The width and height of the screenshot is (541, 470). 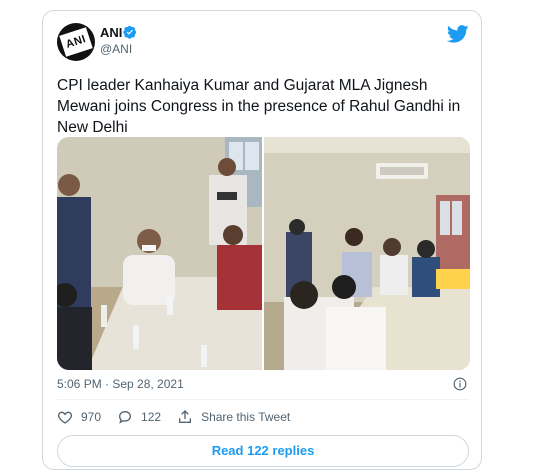 I want to click on reply-action: 122, so click(x=139, y=417).